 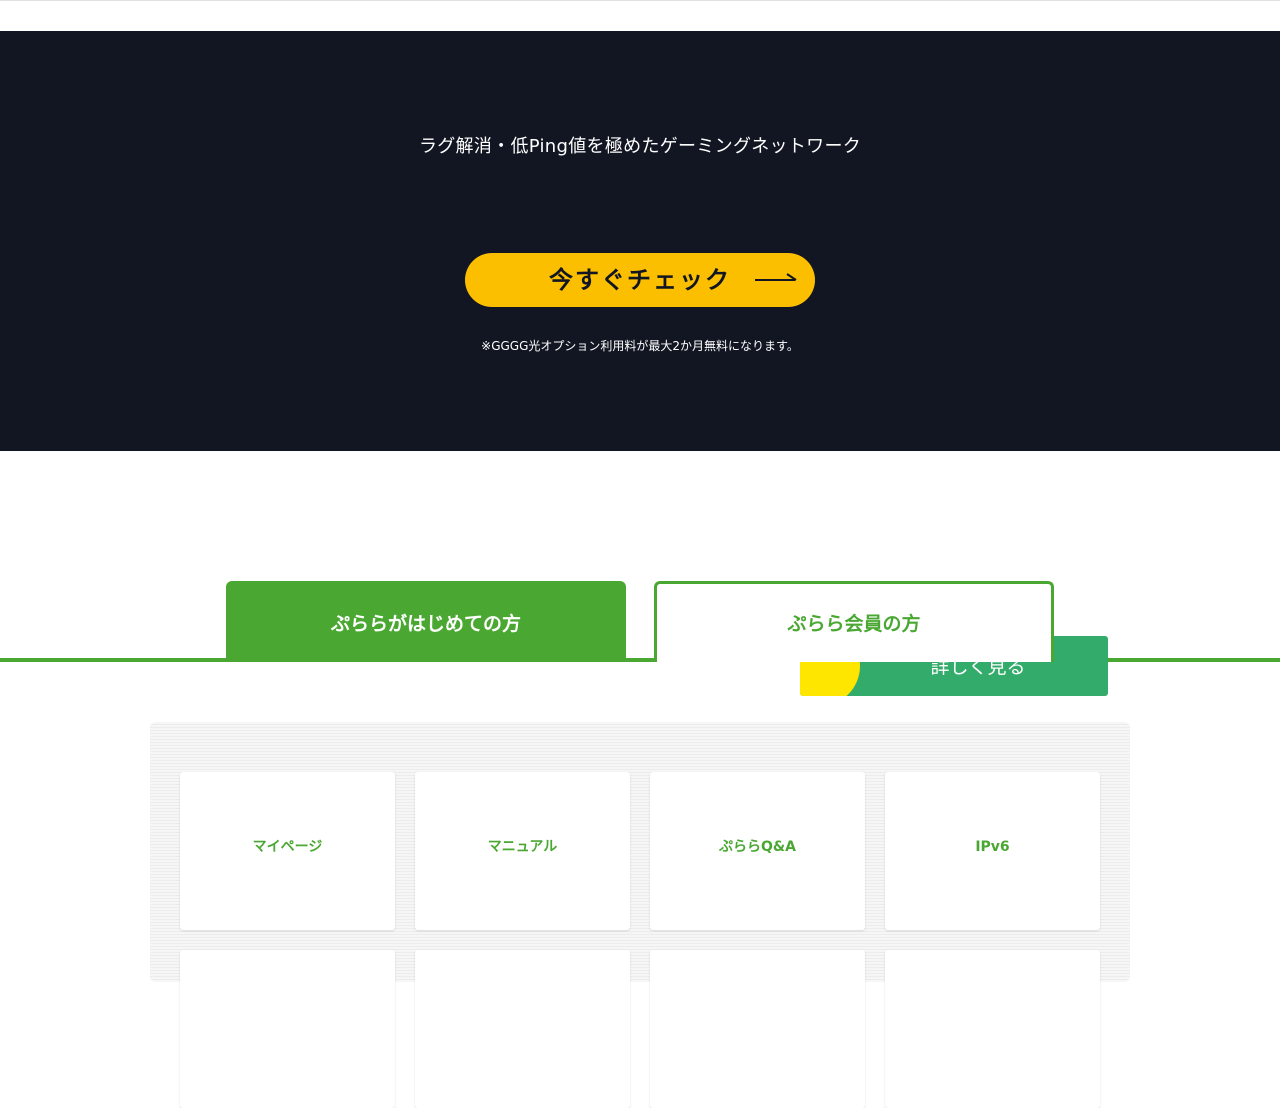 I want to click on menu-card-mypage: マイページ, so click(x=287, y=851).